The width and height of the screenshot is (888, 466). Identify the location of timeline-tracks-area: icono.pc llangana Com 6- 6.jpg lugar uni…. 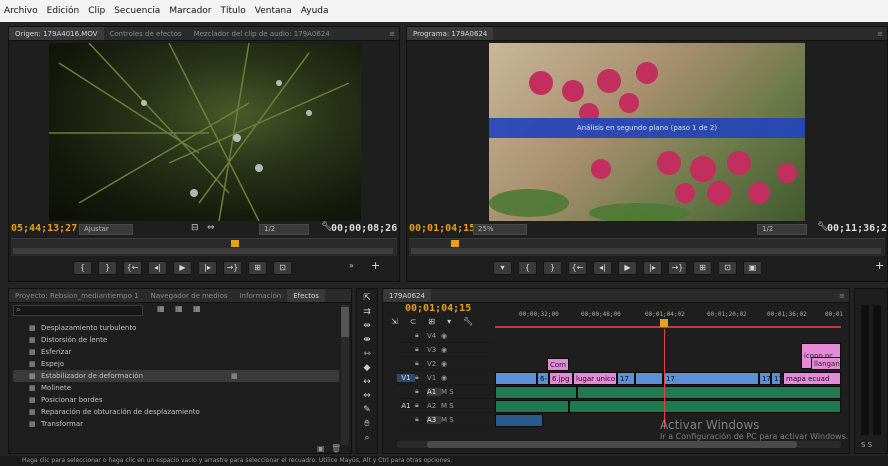
(668, 379).